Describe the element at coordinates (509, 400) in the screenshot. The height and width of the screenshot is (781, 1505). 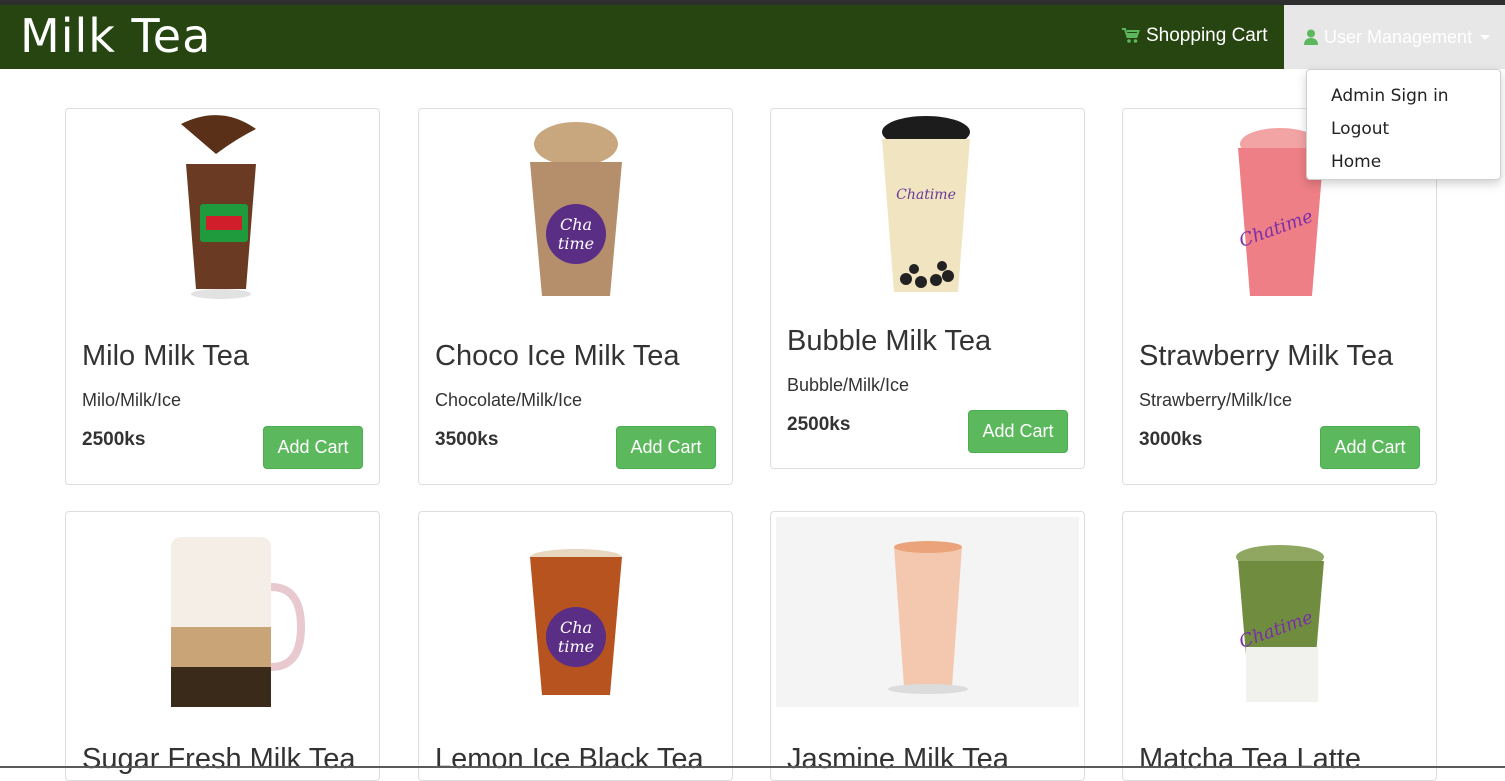
I see `product-ingredients: Chocolate/Milk/Ice` at that location.